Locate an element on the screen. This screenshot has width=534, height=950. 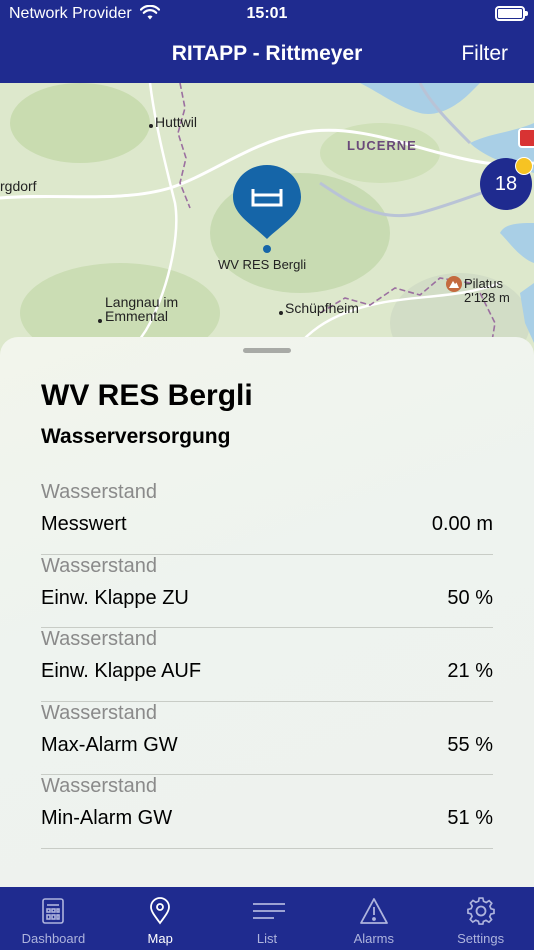
station-type: Wasserversorgung is located at coordinates (136, 436).